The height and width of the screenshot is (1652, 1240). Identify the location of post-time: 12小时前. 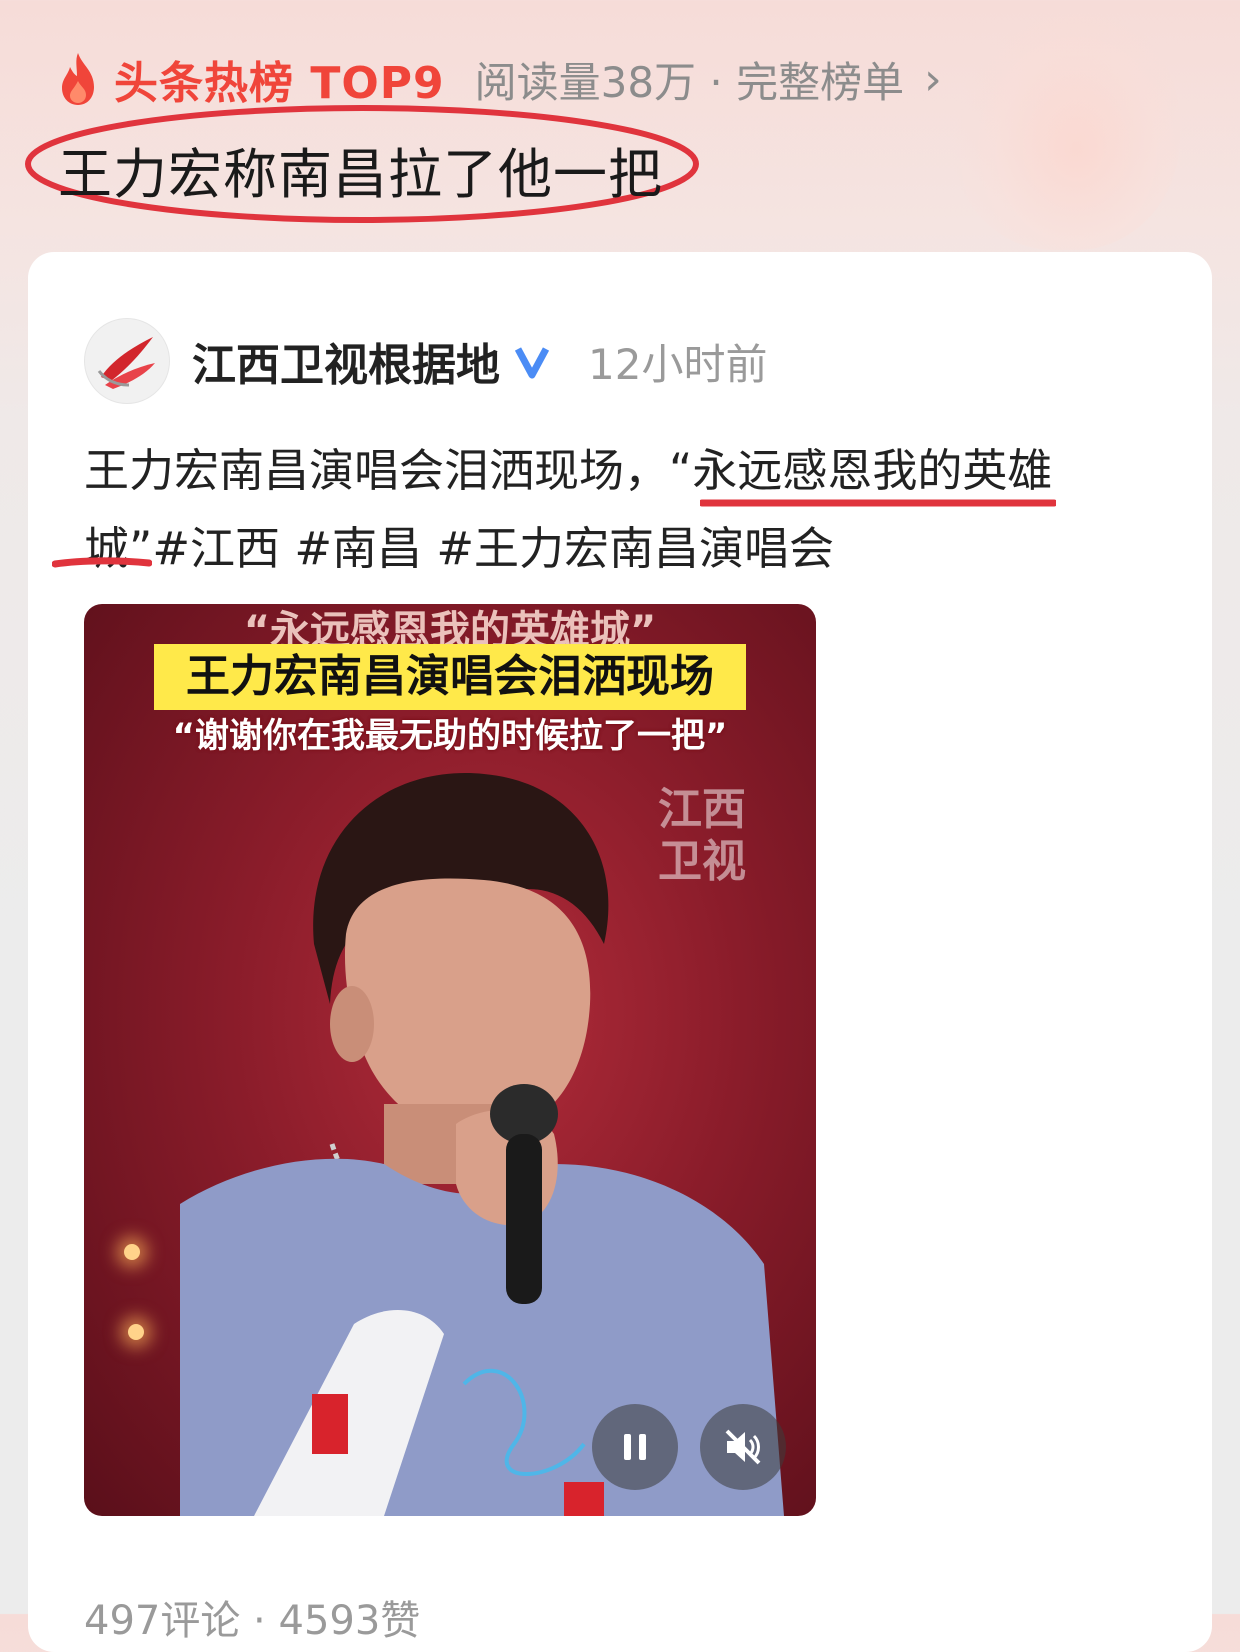
(678, 364).